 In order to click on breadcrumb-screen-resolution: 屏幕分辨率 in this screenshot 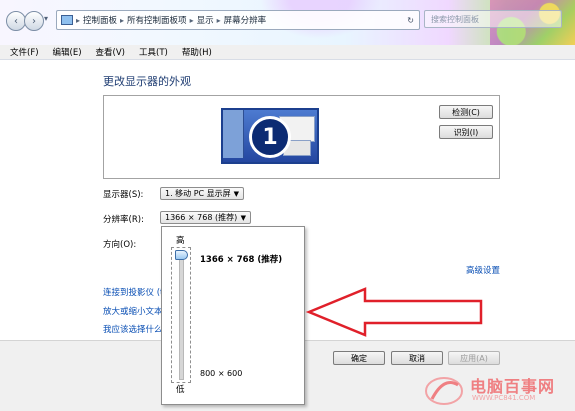, I will do `click(245, 20)`.